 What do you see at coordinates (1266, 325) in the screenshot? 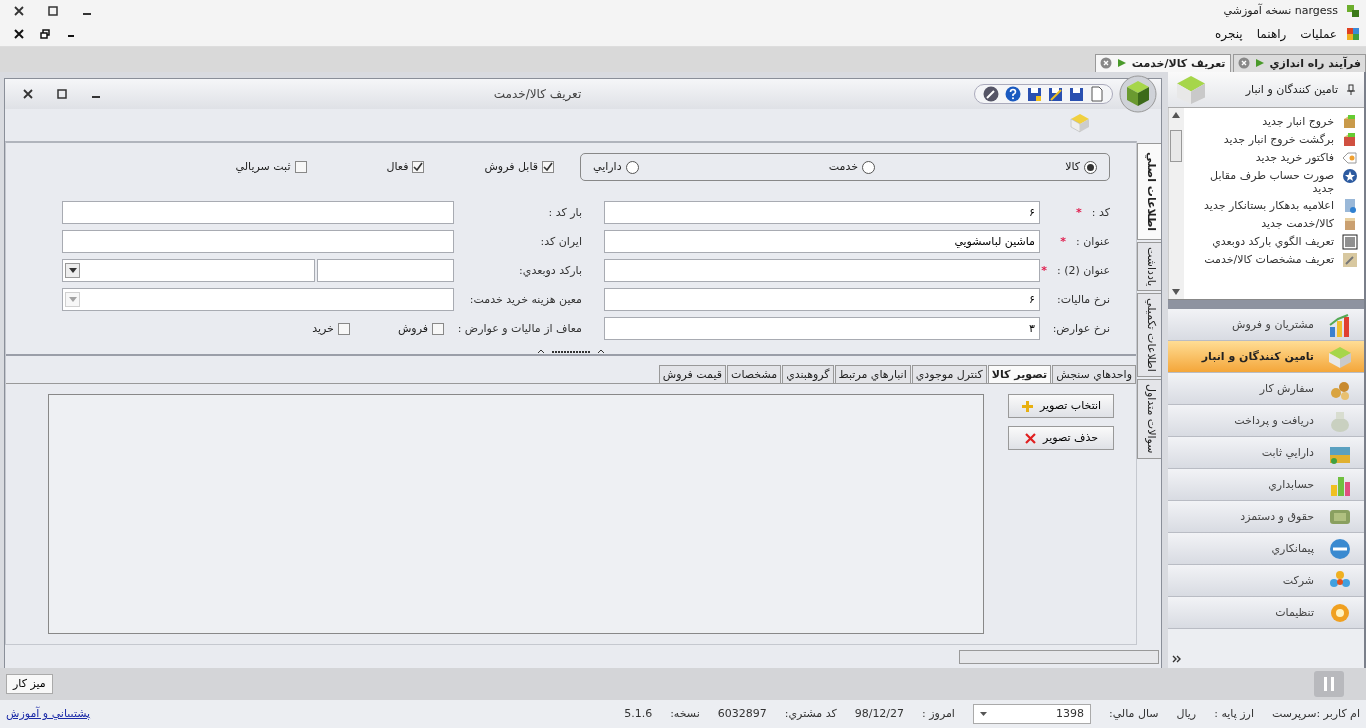
I see `module-button: مشتريان و فروش` at bounding box center [1266, 325].